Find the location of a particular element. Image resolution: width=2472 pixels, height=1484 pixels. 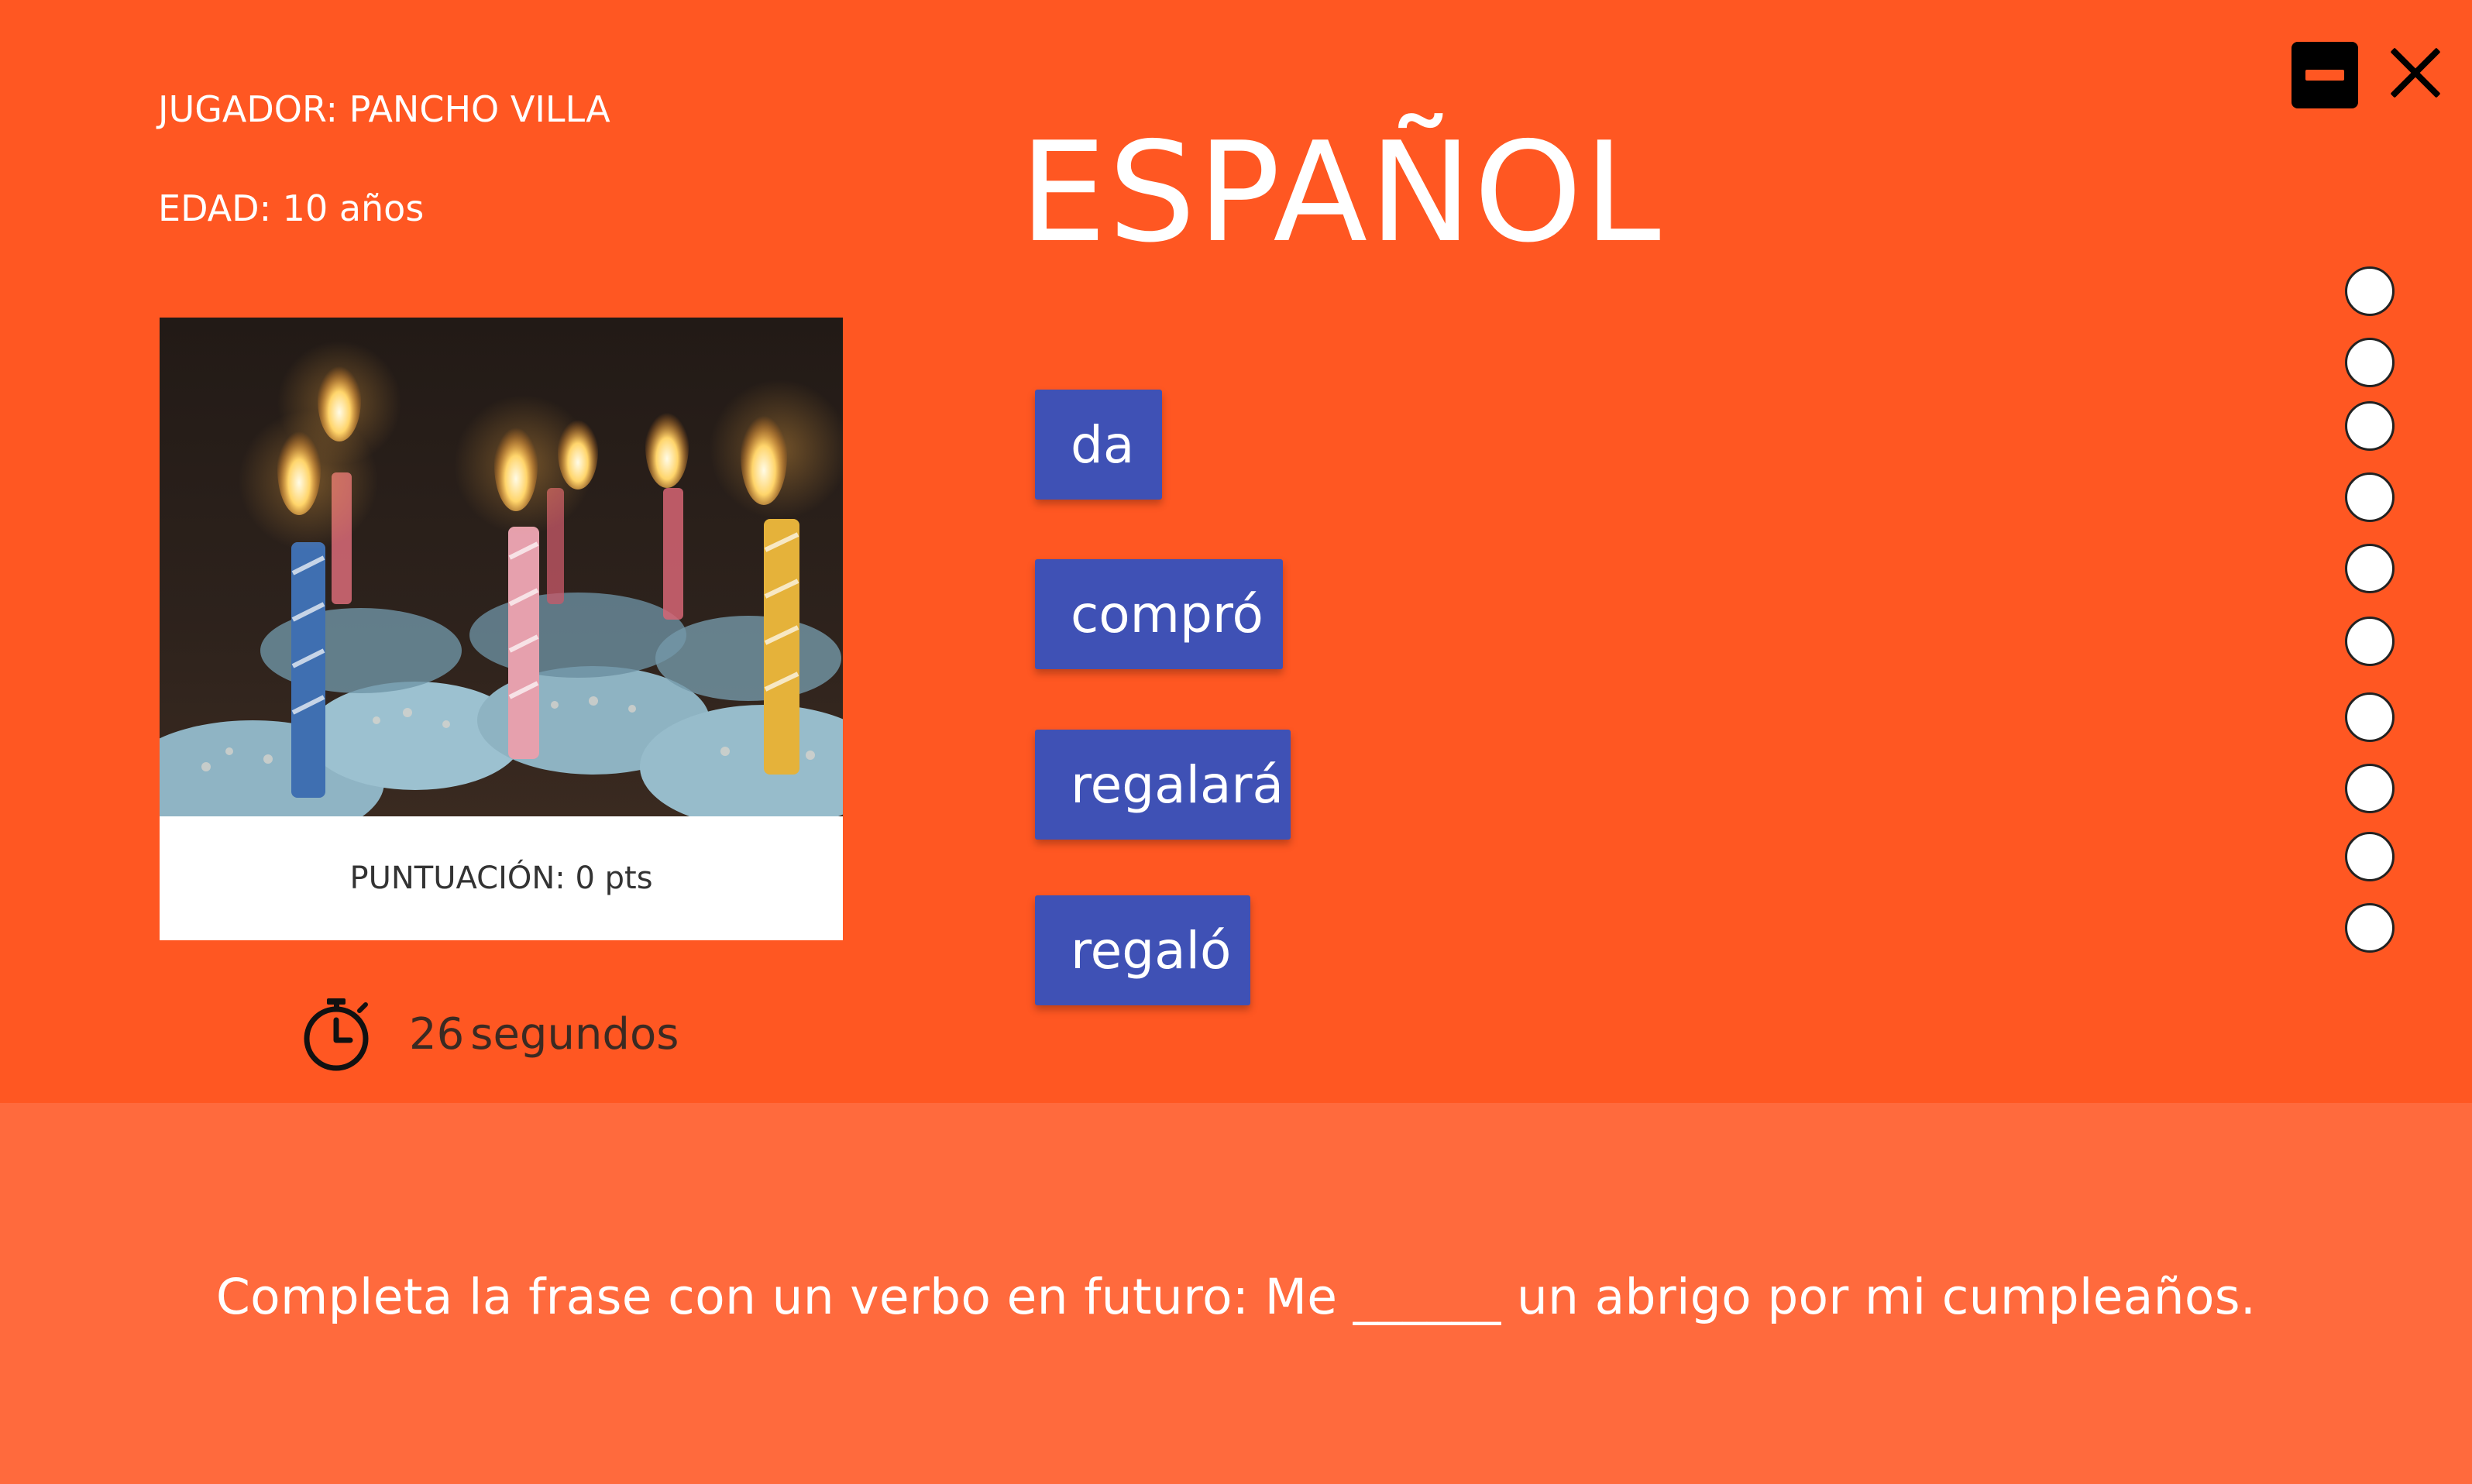

answer-option-regalara: regalará is located at coordinates (1163, 785).